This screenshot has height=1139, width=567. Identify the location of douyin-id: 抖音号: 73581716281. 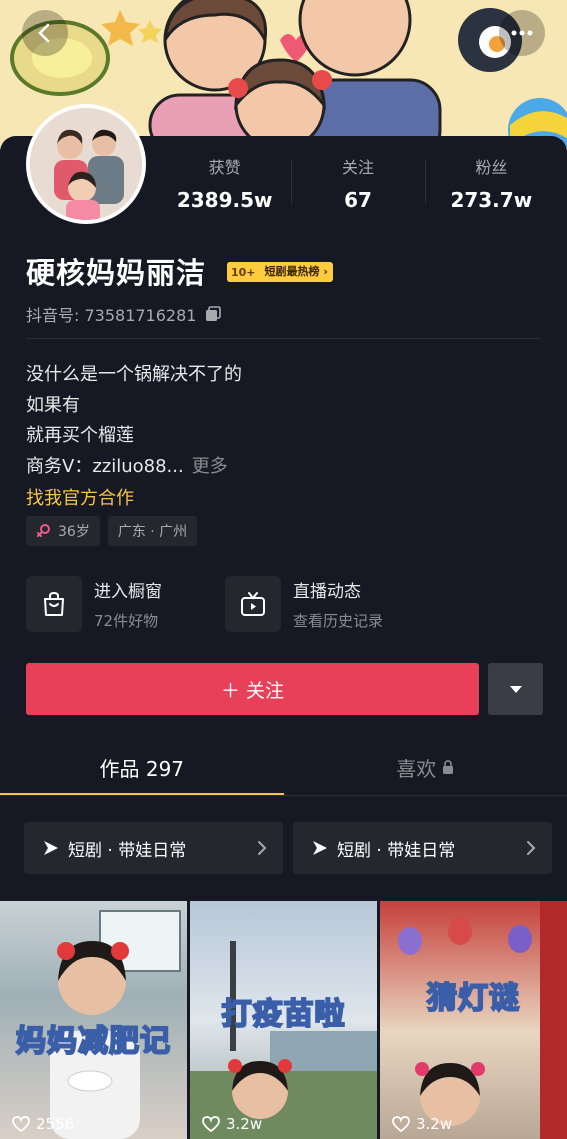
(124, 314).